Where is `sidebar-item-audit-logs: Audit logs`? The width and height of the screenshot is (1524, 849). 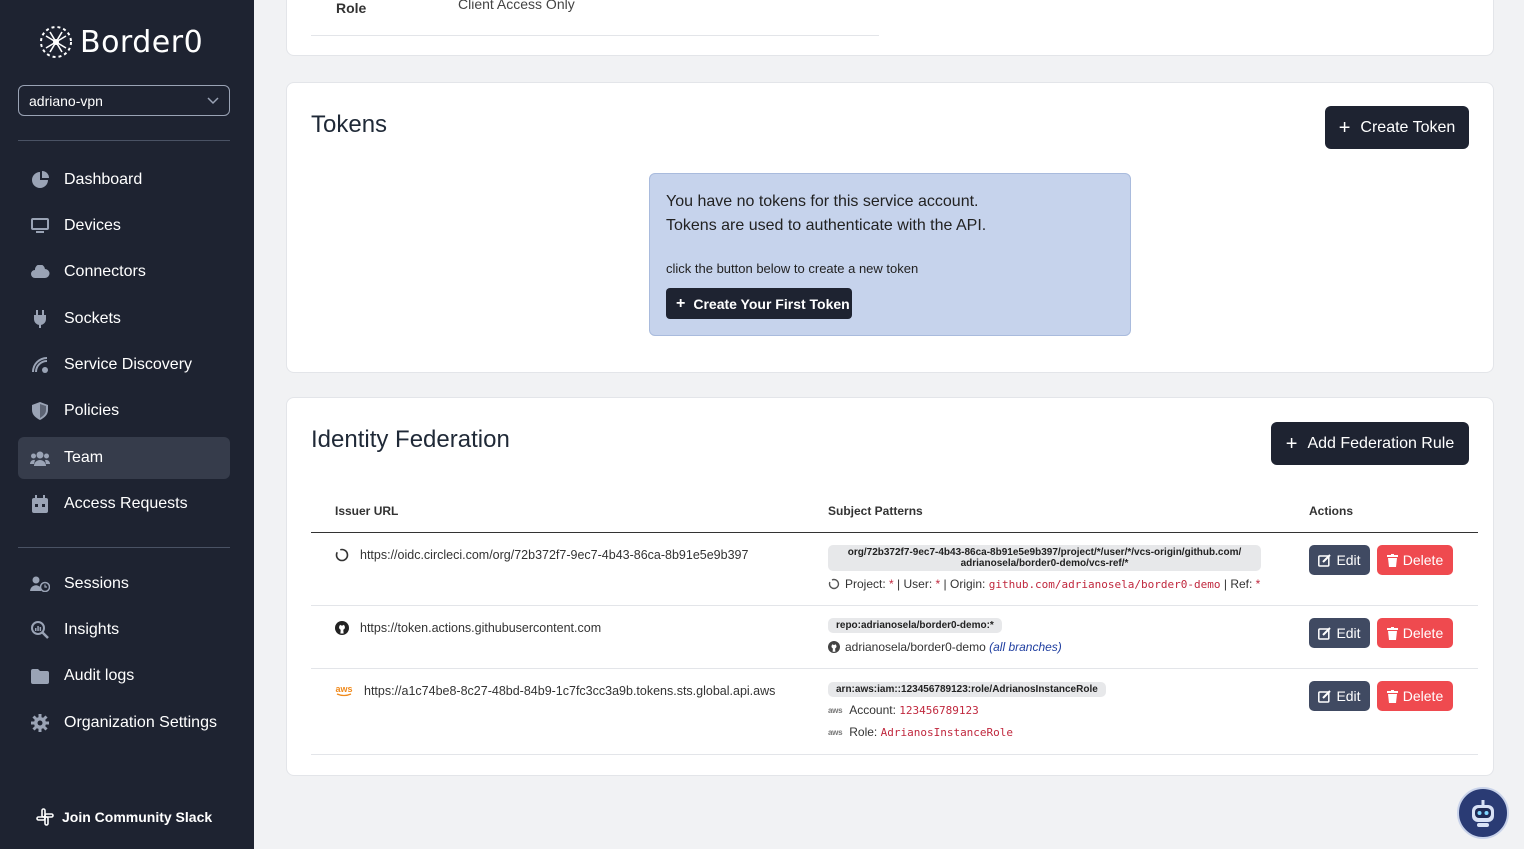
sidebar-item-audit-logs: Audit logs is located at coordinates (124, 676).